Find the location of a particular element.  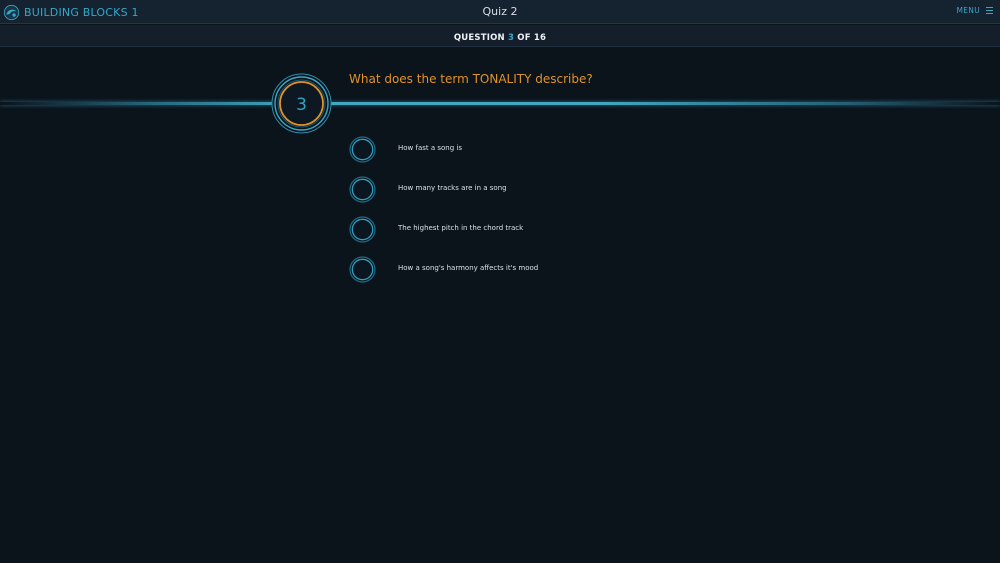

answer-option-1: How fast a song is is located at coordinates (499, 155).